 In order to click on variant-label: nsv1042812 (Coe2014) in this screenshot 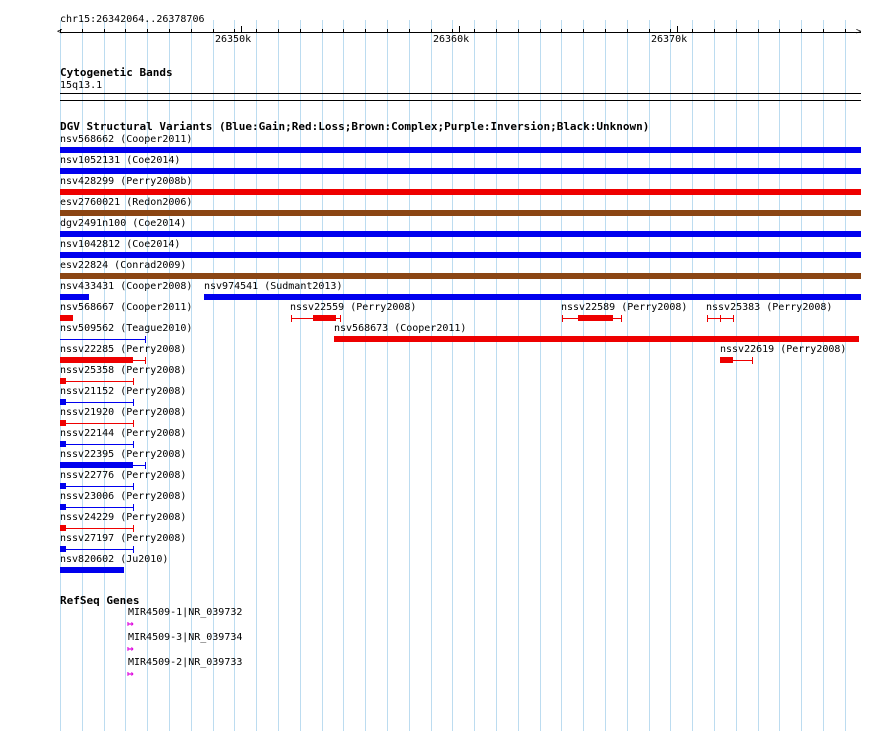, I will do `click(120, 244)`.